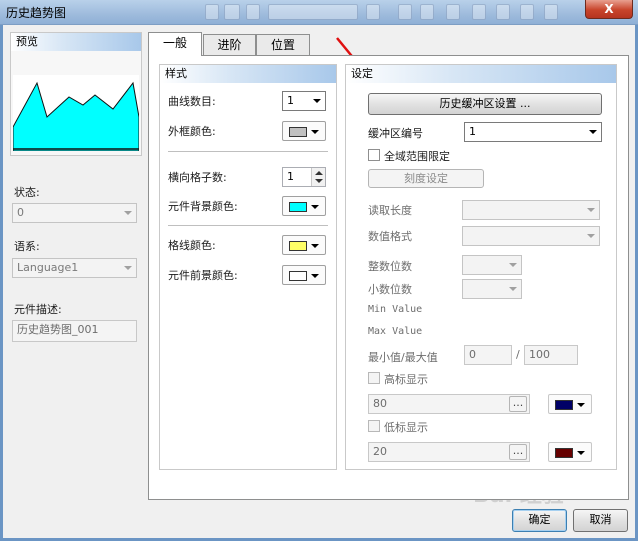 The height and width of the screenshot is (541, 638). I want to click on high-mark-color-picker, so click(570, 404).